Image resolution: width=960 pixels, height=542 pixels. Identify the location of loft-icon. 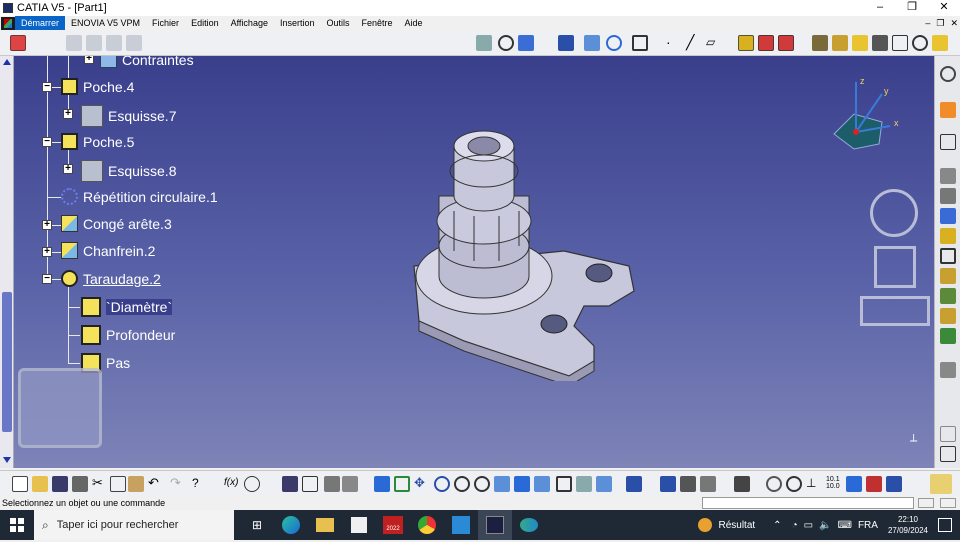
(948, 316).